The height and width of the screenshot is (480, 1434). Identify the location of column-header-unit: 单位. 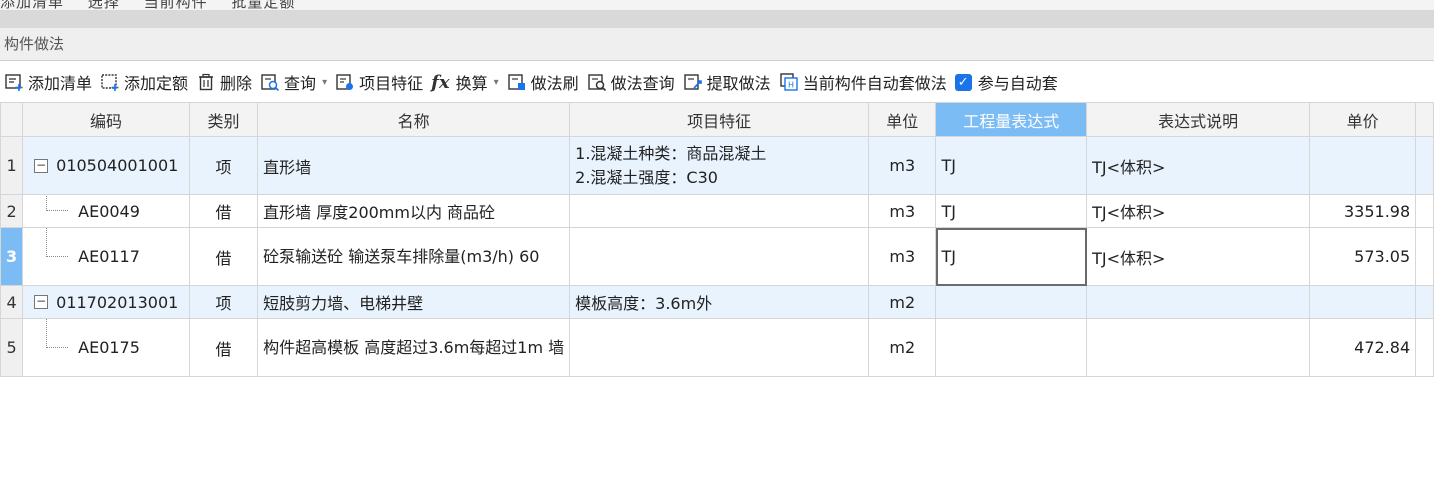
(902, 119).